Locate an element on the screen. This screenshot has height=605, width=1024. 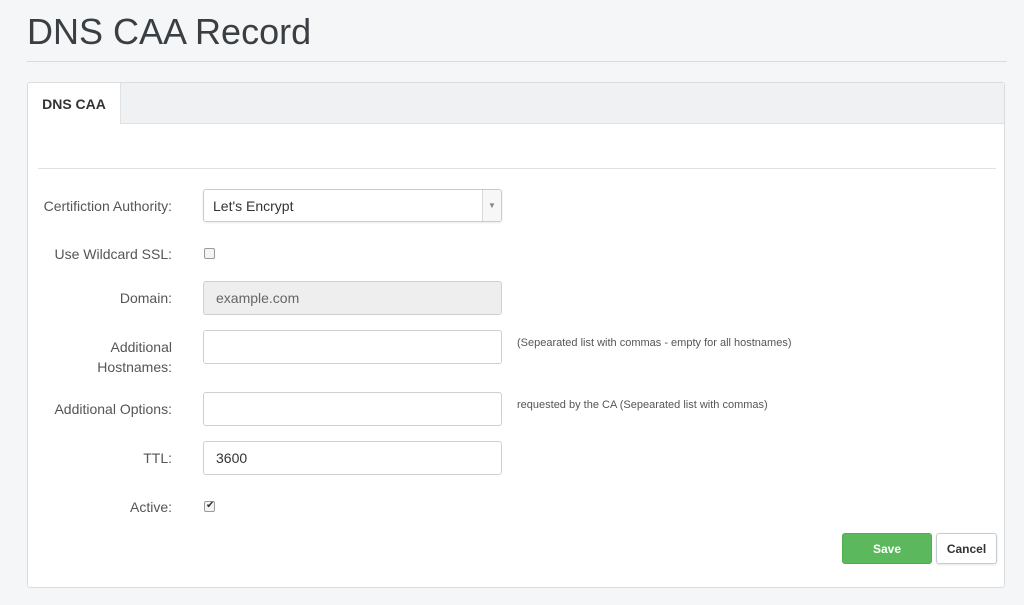
tab-dns-caa: DNS CAA is located at coordinates (74, 103).